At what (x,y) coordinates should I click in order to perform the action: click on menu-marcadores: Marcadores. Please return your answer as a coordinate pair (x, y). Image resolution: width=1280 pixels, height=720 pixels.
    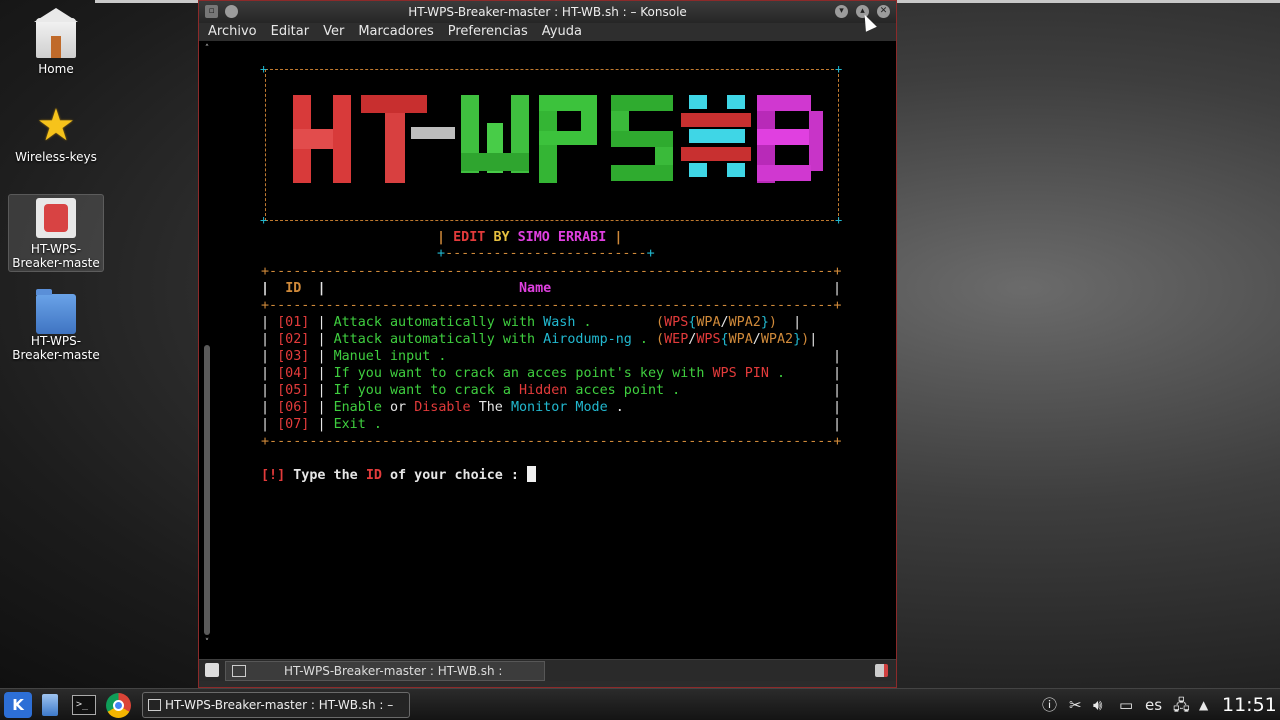
    Looking at the image, I should click on (395, 32).